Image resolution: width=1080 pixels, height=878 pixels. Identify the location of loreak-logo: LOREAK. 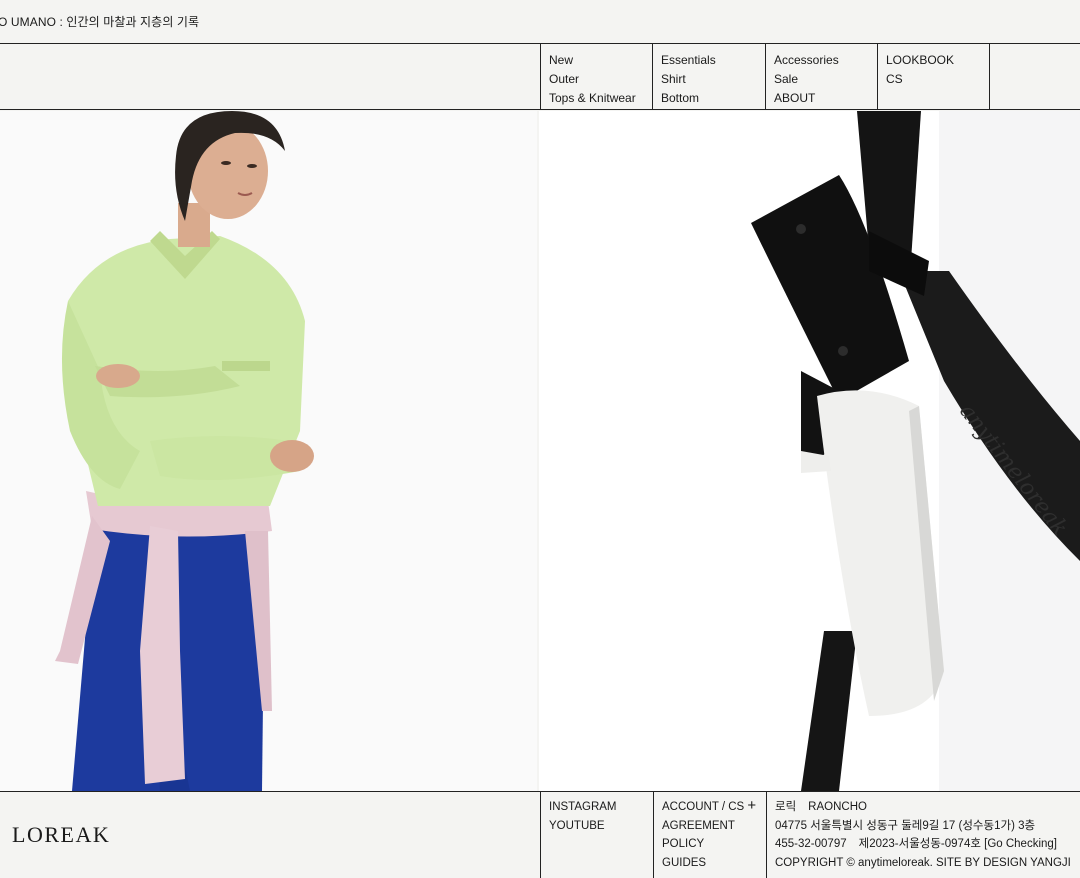
(61, 835).